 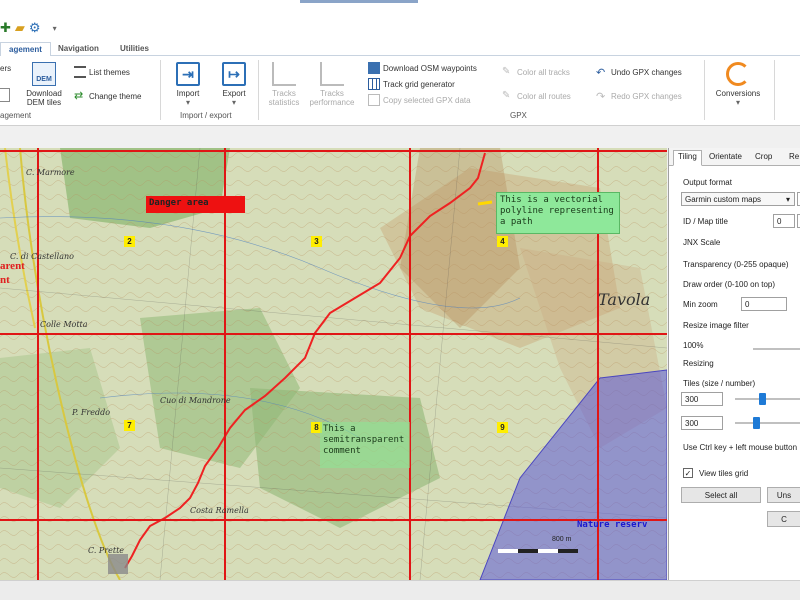 What do you see at coordinates (756, 423) in the screenshot?
I see `tile-height-slider-thumb` at bounding box center [756, 423].